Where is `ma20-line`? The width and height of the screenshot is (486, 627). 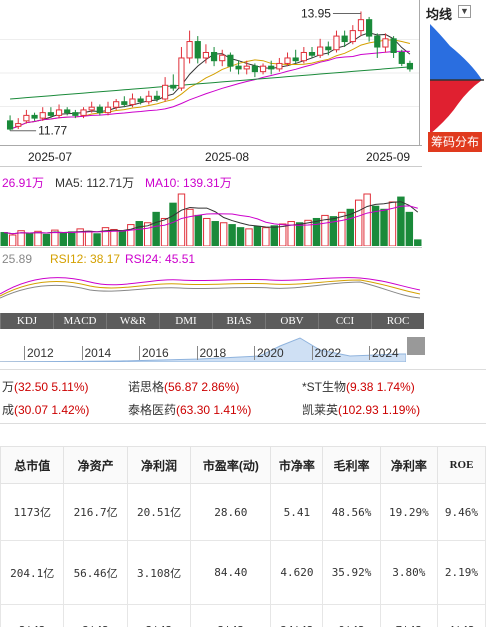 ma20-line is located at coordinates (209, 90).